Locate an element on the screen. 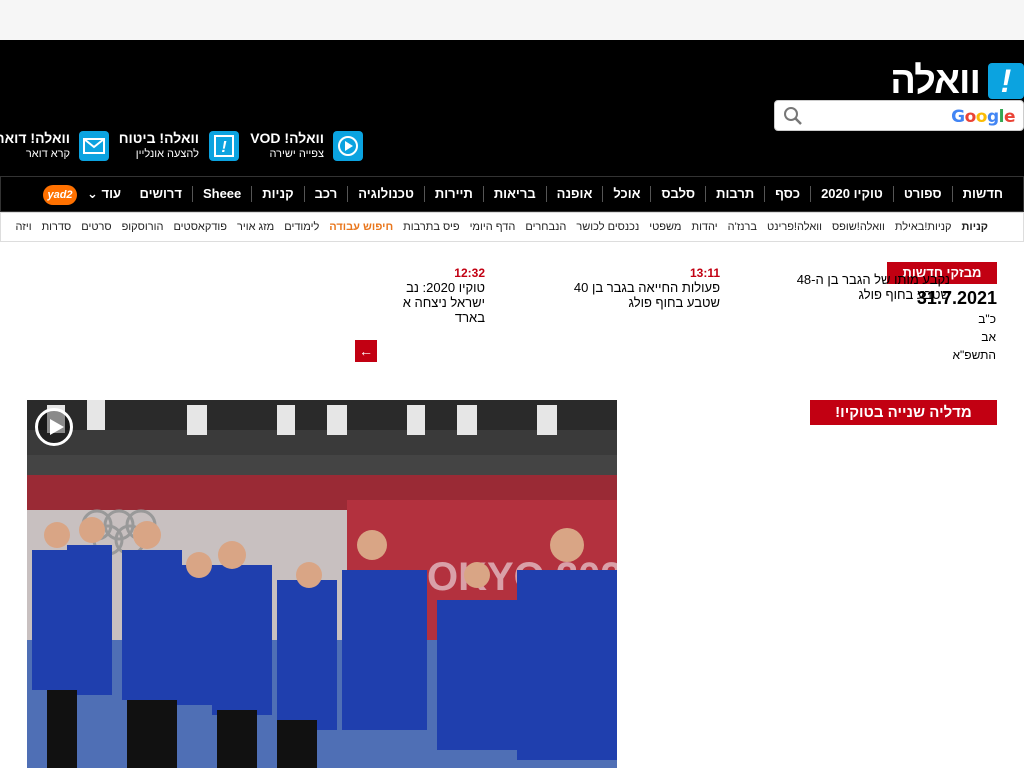 The width and height of the screenshot is (1024, 768). nav-item-health: בריאות is located at coordinates (514, 194).